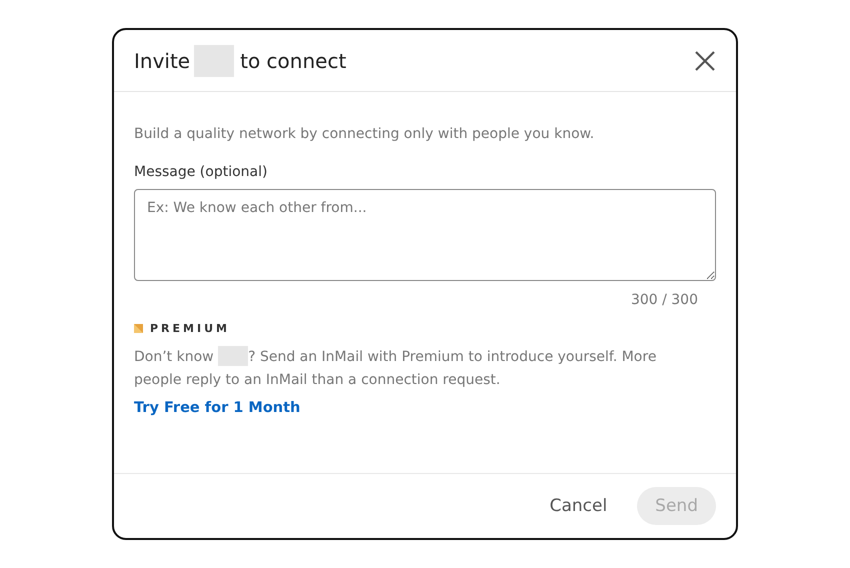 The height and width of the screenshot is (568, 850). I want to click on premium-label: PREMIUM, so click(190, 328).